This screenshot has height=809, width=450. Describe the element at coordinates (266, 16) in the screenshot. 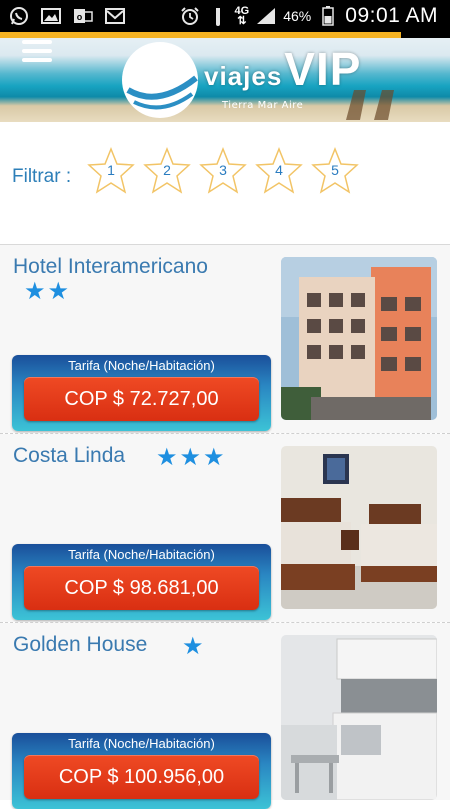

I see `signal-icon` at that location.